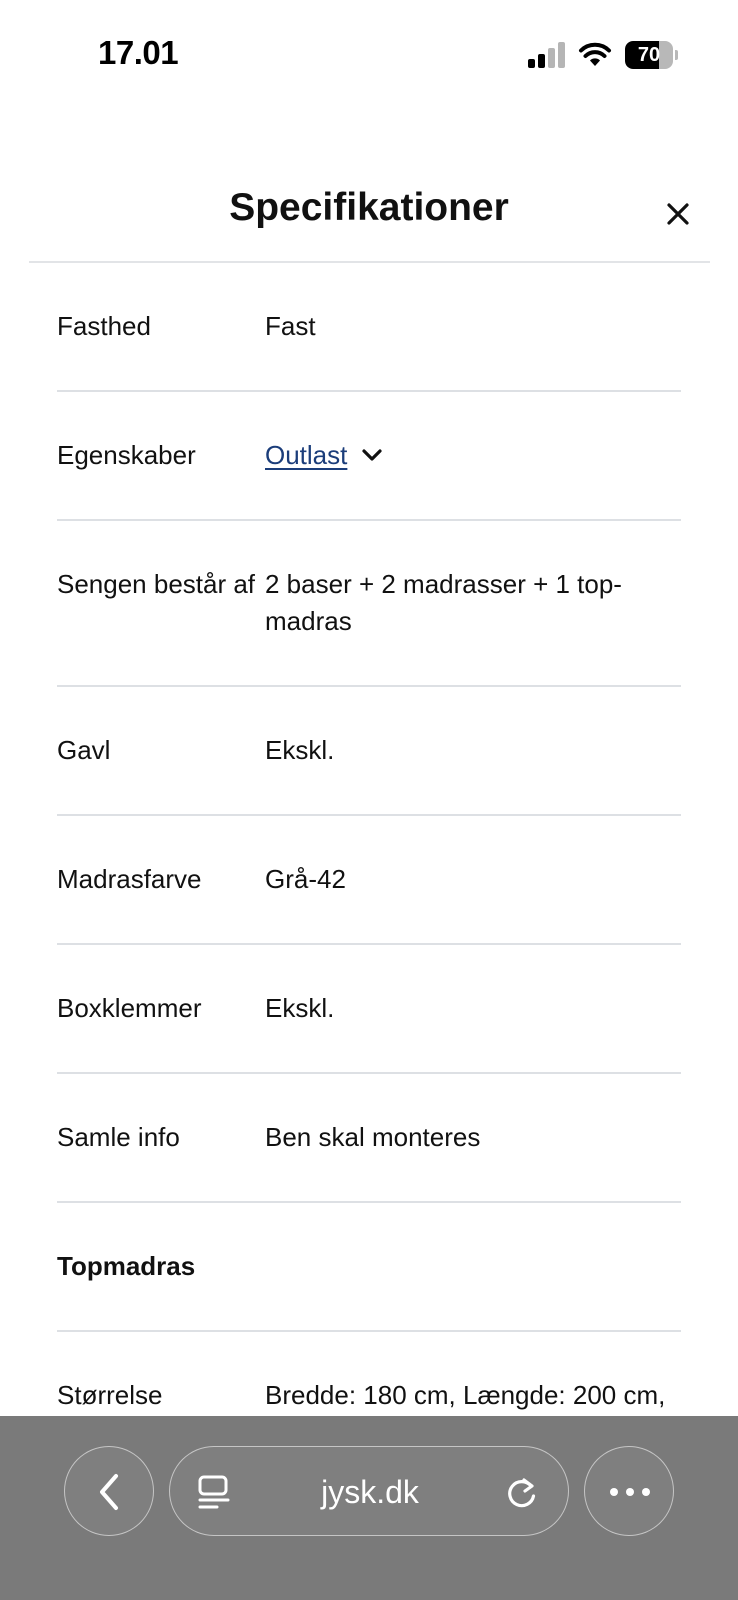 The height and width of the screenshot is (1600, 738). What do you see at coordinates (129, 1008) in the screenshot?
I see `spec-label: Boxklemmer` at bounding box center [129, 1008].